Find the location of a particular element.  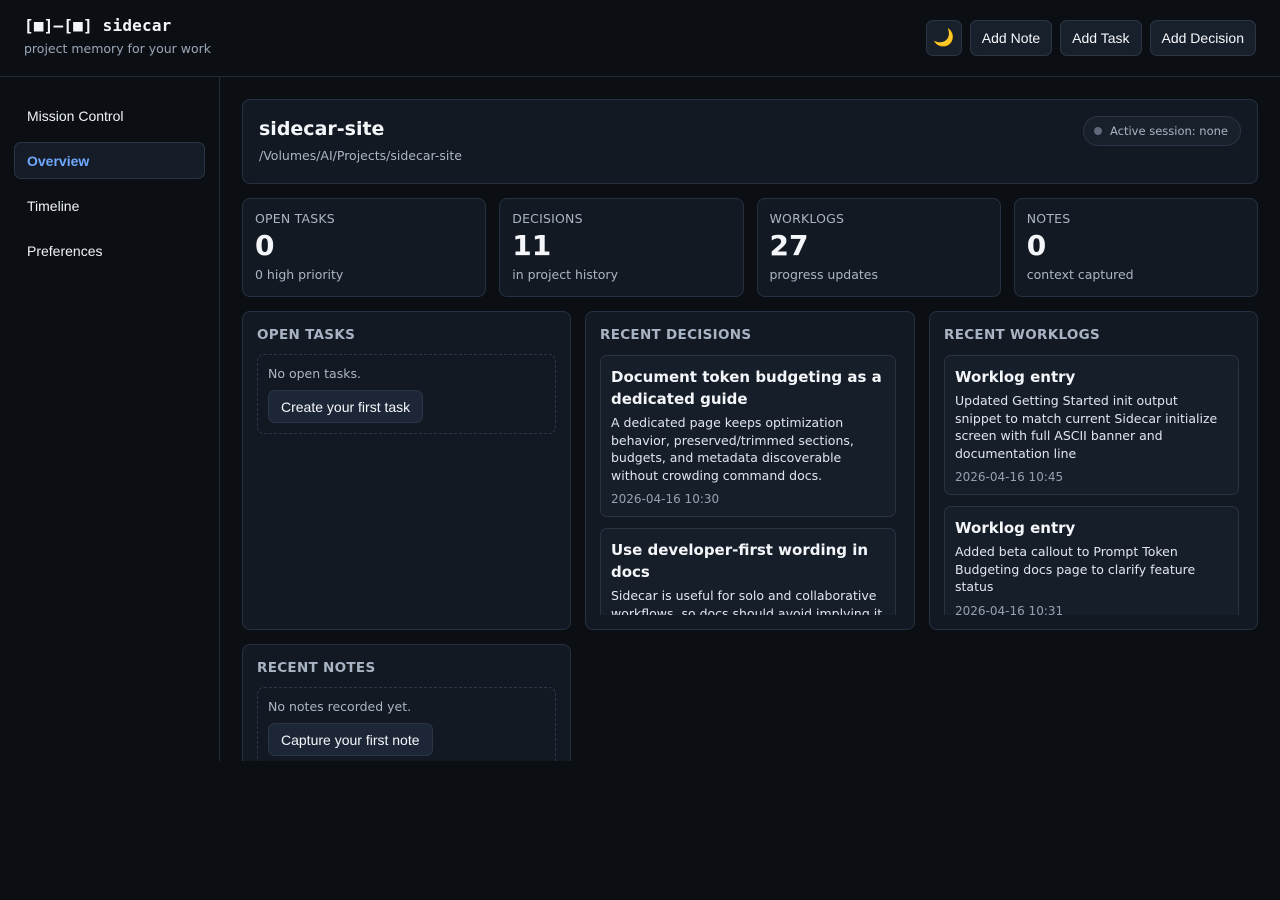

empty-state-text: No notes recorded yet. is located at coordinates (340, 706).